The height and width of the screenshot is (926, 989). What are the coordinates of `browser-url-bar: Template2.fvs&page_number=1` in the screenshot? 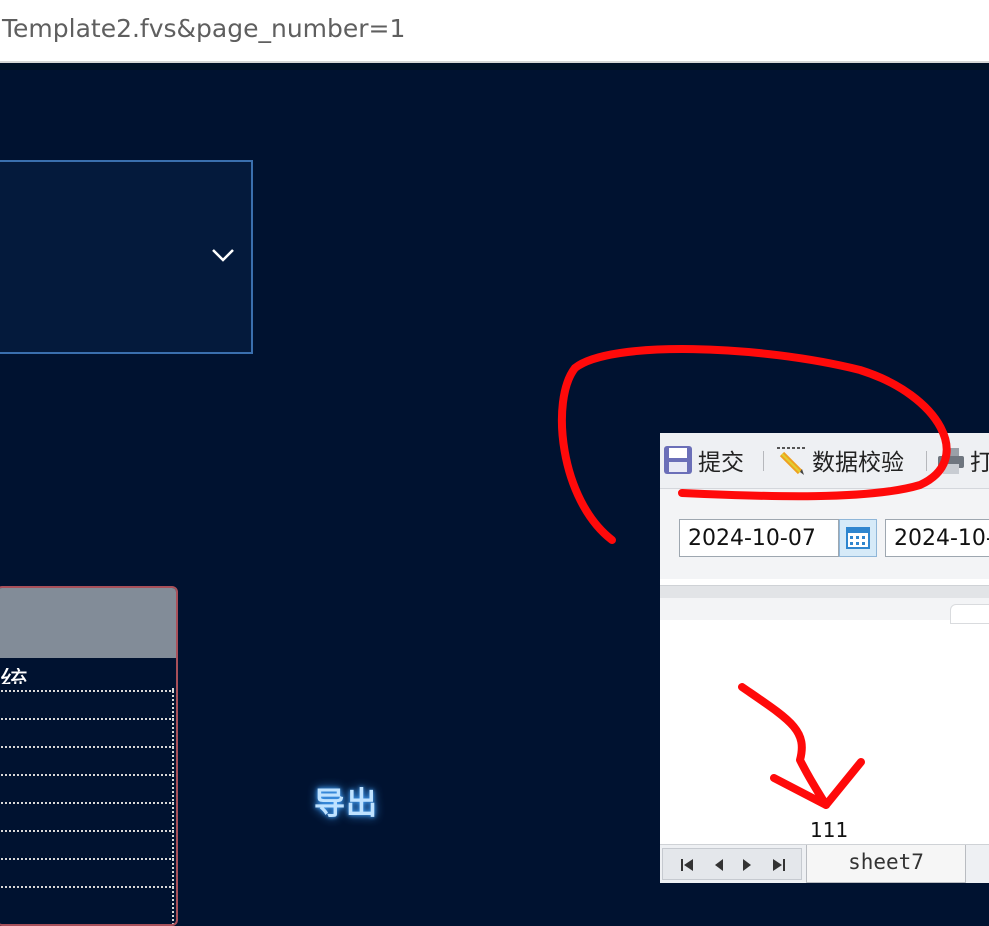 It's located at (494, 31).